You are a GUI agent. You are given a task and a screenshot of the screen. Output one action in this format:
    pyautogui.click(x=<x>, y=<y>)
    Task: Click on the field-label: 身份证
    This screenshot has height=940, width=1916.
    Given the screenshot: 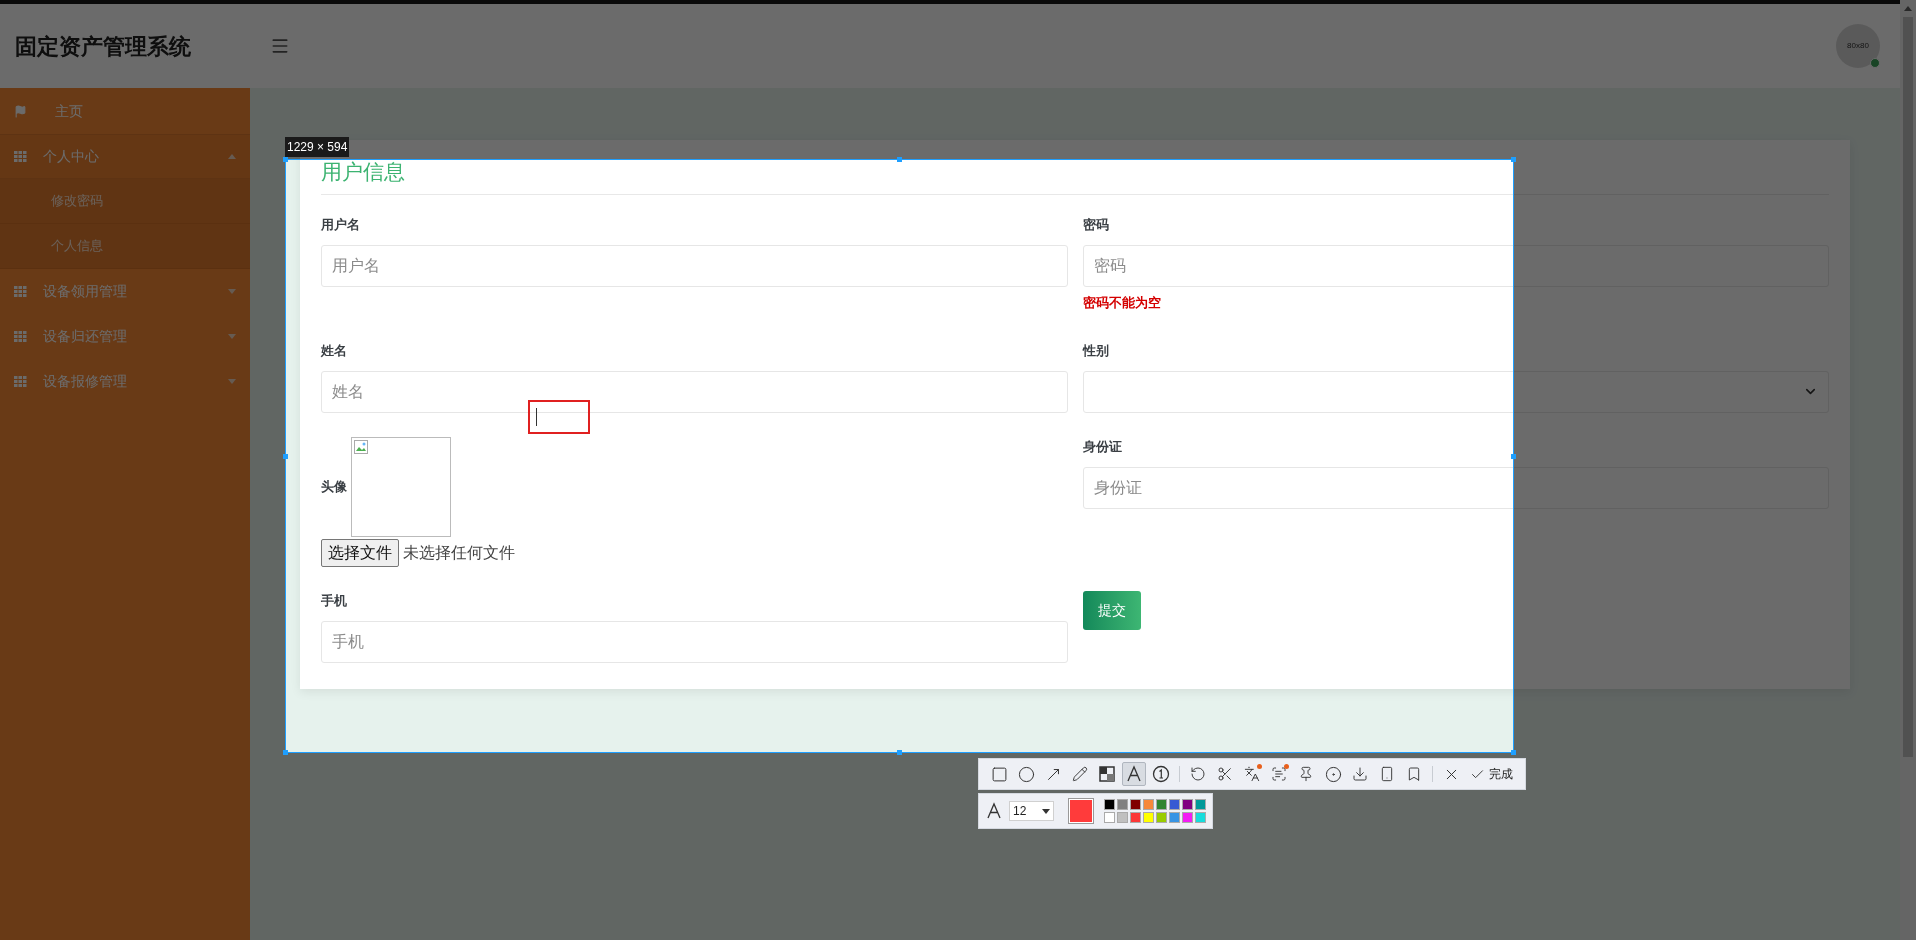 What is the action you would take?
    pyautogui.click(x=1102, y=446)
    